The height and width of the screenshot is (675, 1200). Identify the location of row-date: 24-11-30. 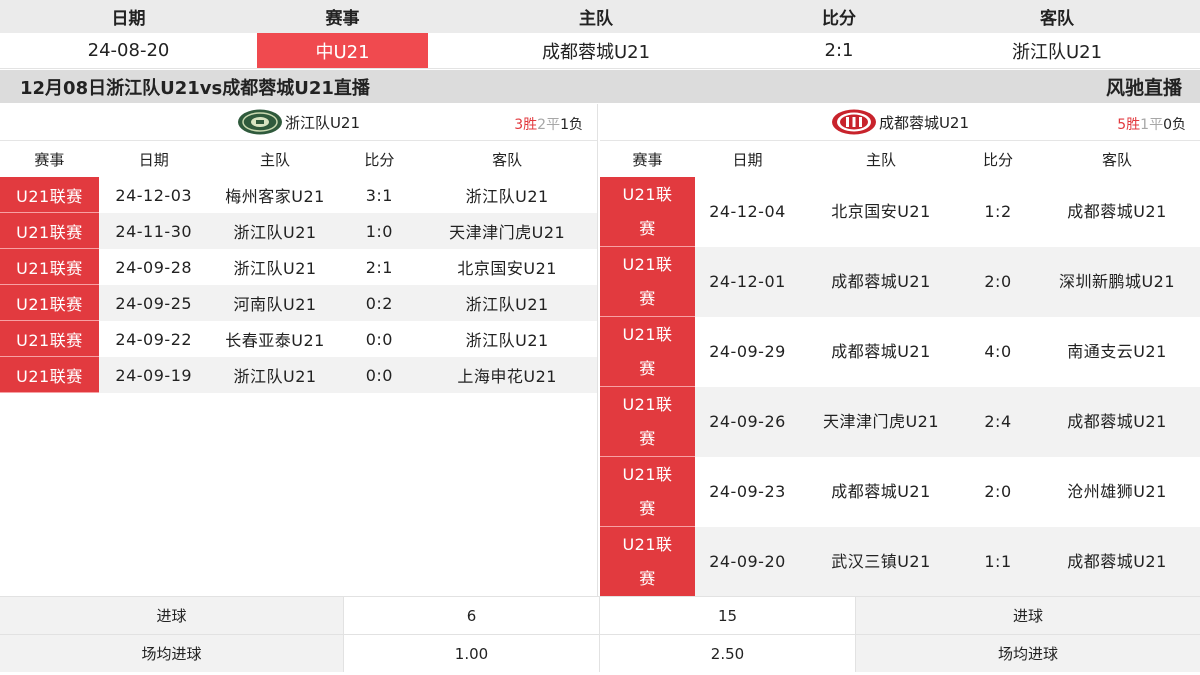
(154, 231).